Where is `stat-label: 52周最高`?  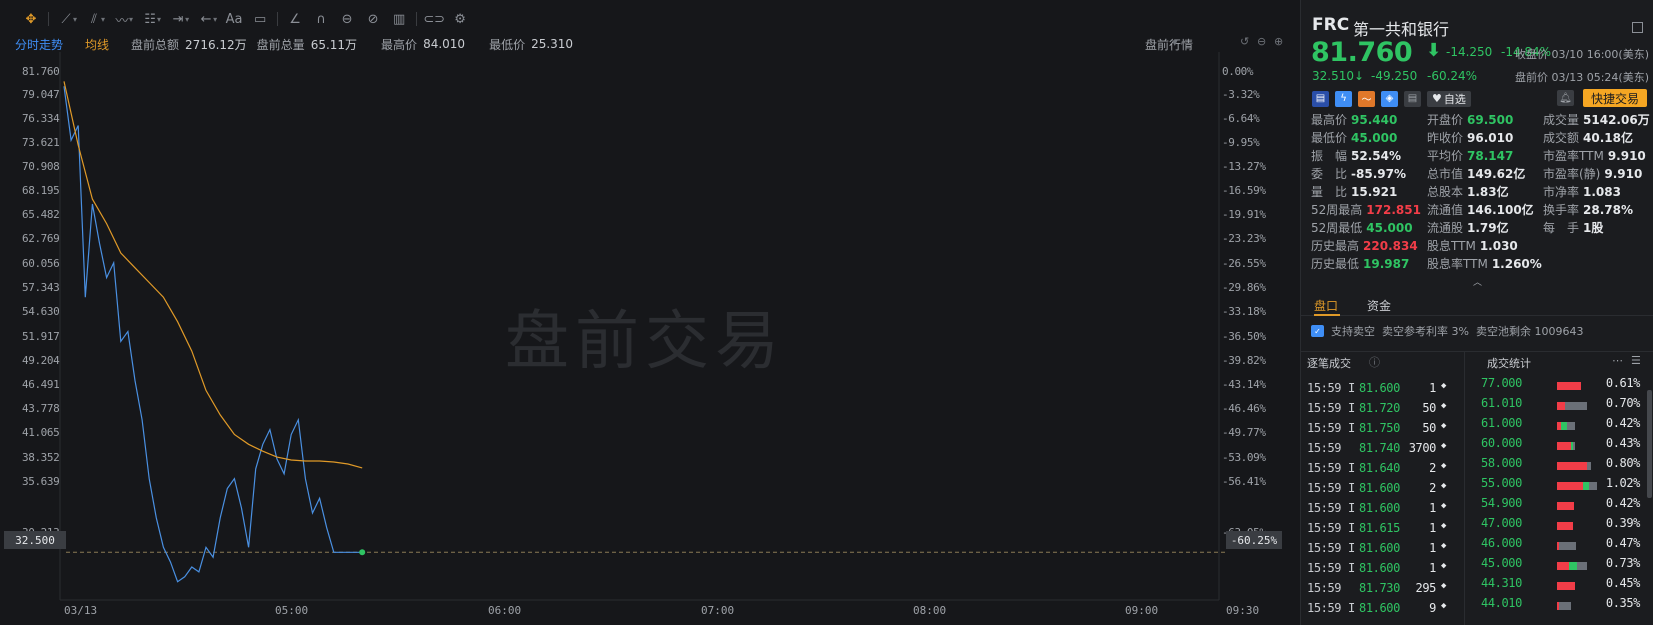
stat-label: 52周最高 is located at coordinates (1337, 210).